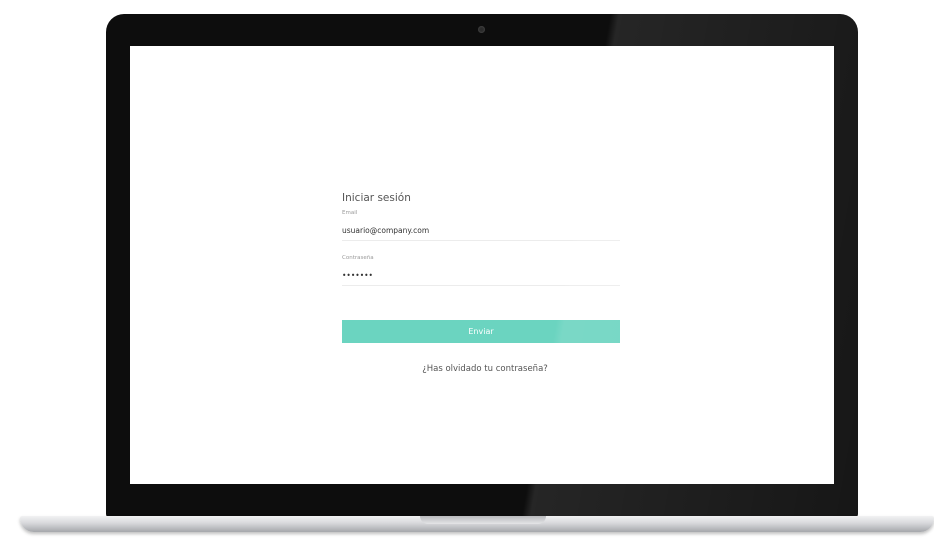 This screenshot has width=934, height=548. I want to click on webcam-icon, so click(481, 29).